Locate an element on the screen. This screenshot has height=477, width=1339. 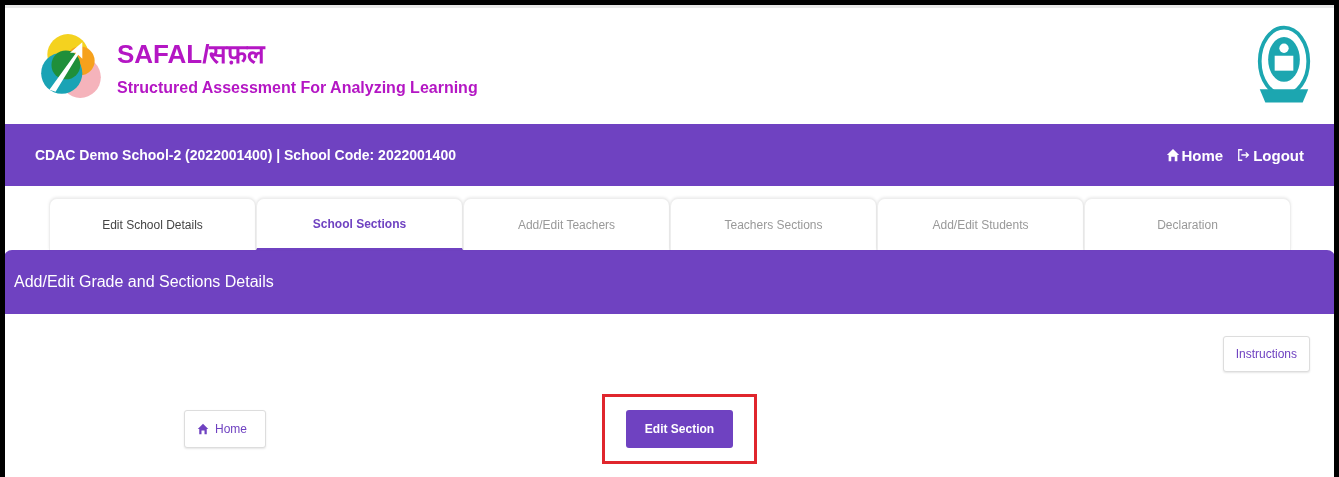
edit-section-button: Edit Section is located at coordinates (679, 429).